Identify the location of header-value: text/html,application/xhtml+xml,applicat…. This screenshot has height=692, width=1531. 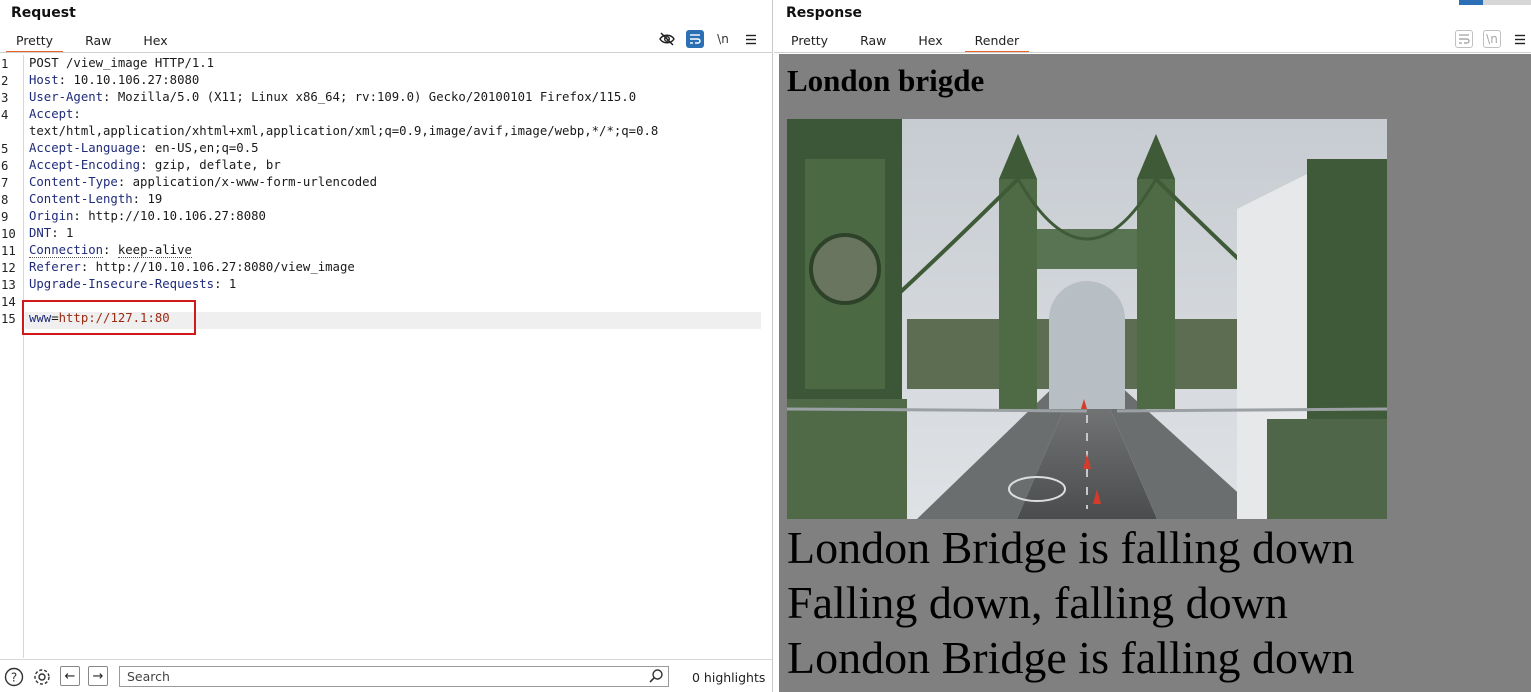
(344, 131).